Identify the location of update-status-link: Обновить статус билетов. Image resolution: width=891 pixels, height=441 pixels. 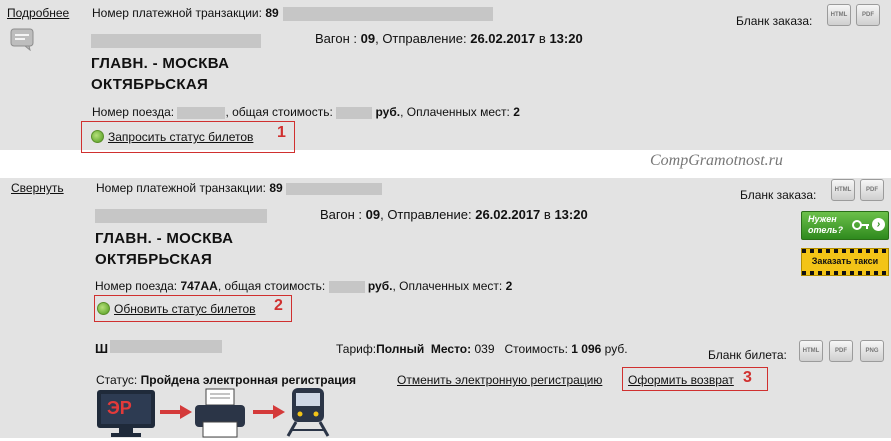
(176, 309).